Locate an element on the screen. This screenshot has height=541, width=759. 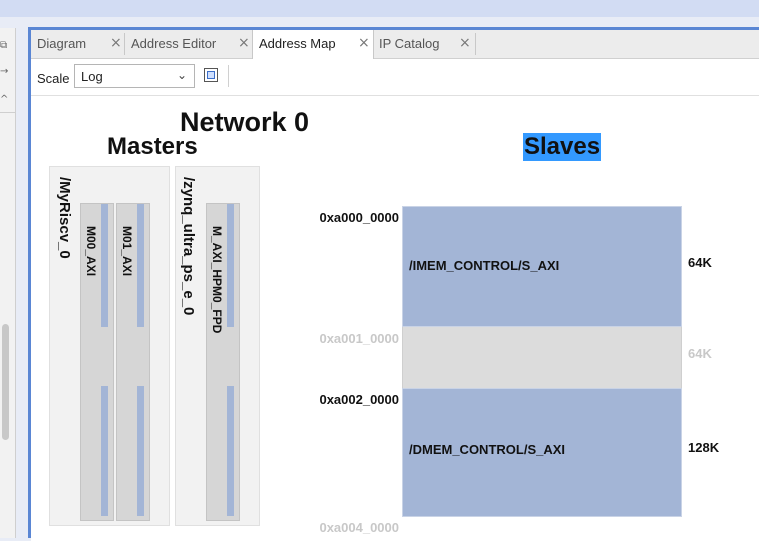
tab-label: Address Editor is located at coordinates (174, 43).